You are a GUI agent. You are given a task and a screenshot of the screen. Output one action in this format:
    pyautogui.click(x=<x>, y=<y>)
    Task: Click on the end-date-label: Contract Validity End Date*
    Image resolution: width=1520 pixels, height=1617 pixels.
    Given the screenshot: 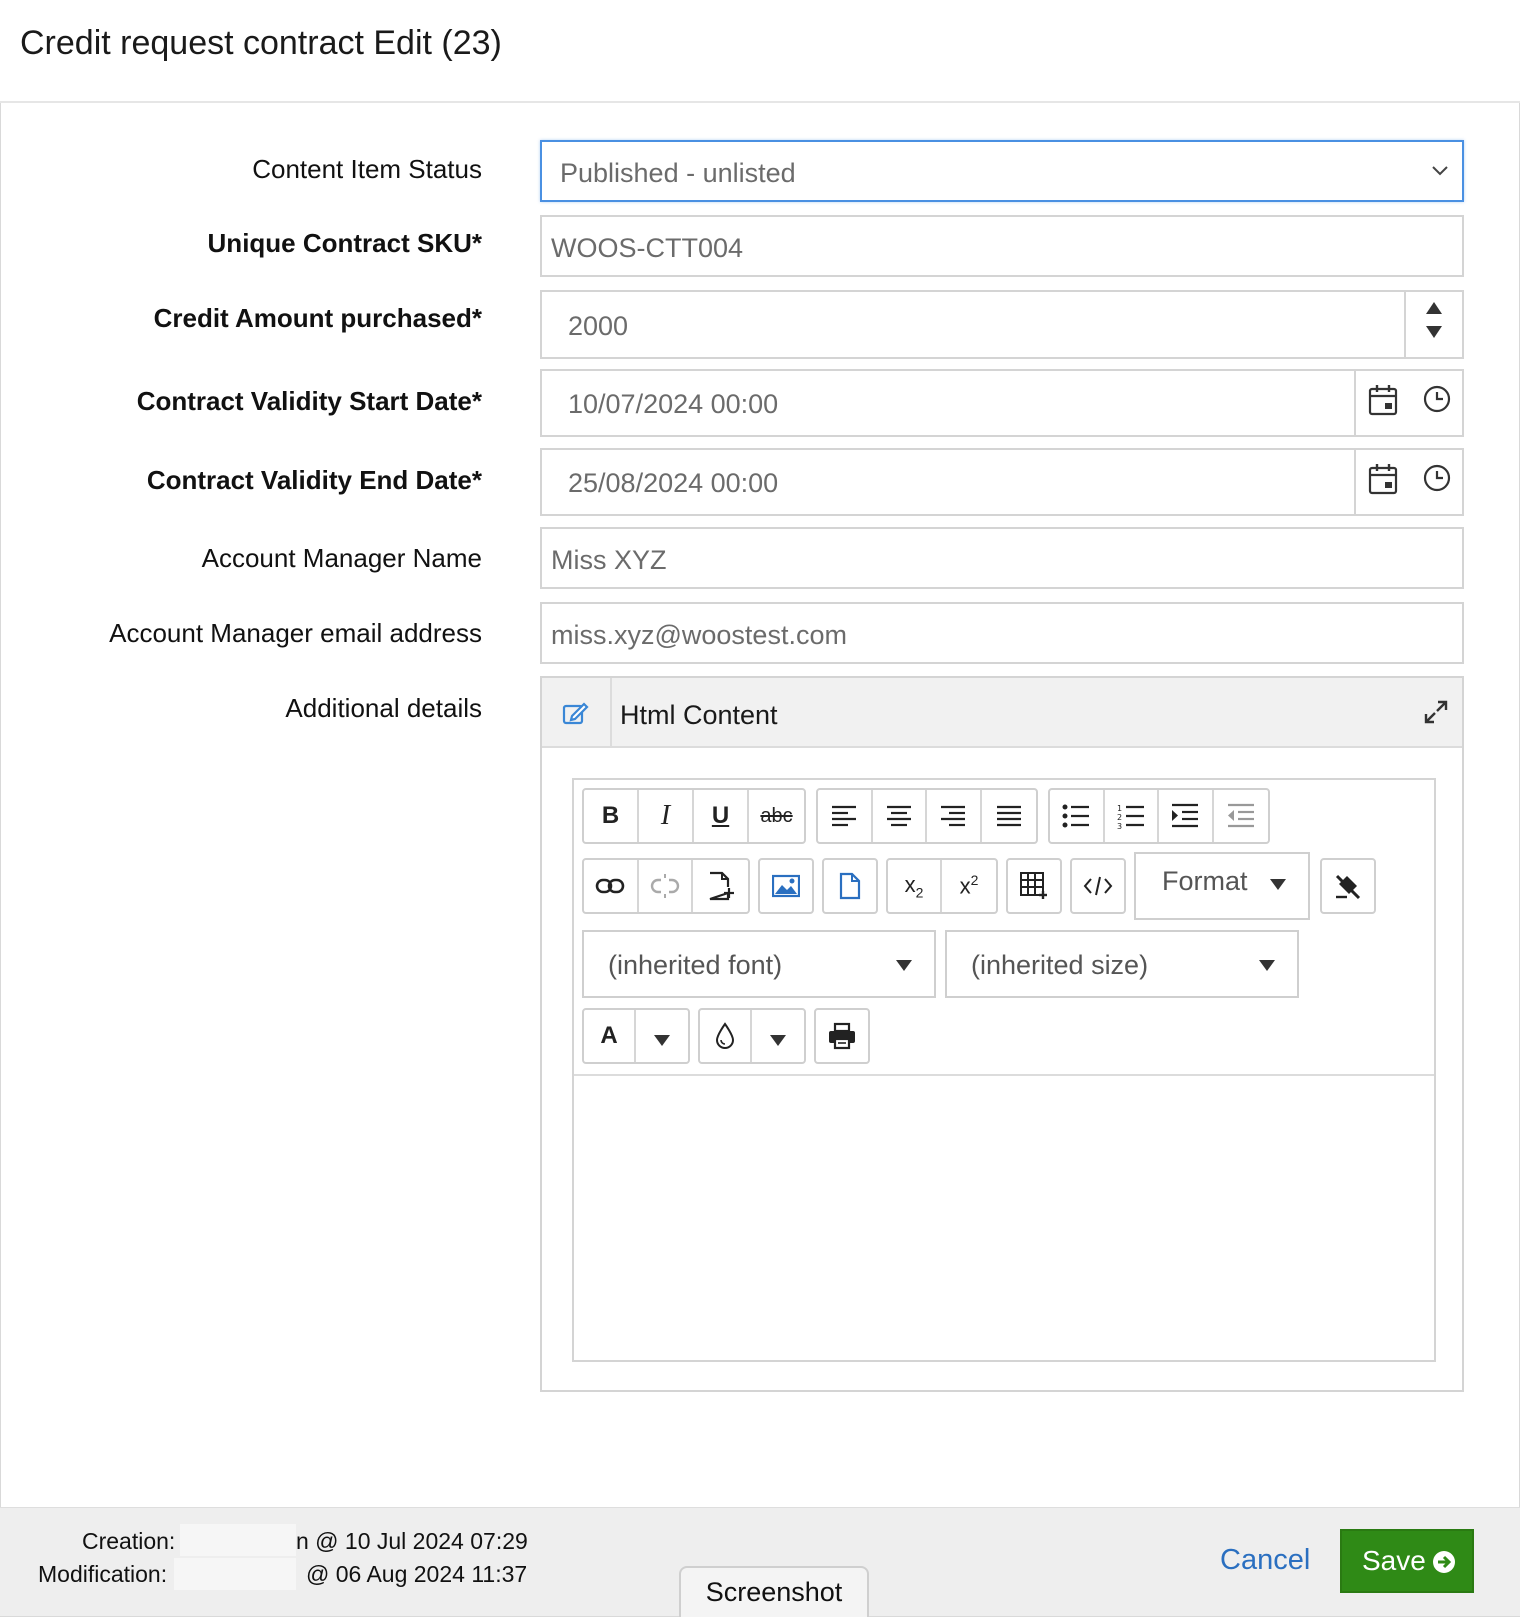 What is the action you would take?
    pyautogui.click(x=314, y=480)
    